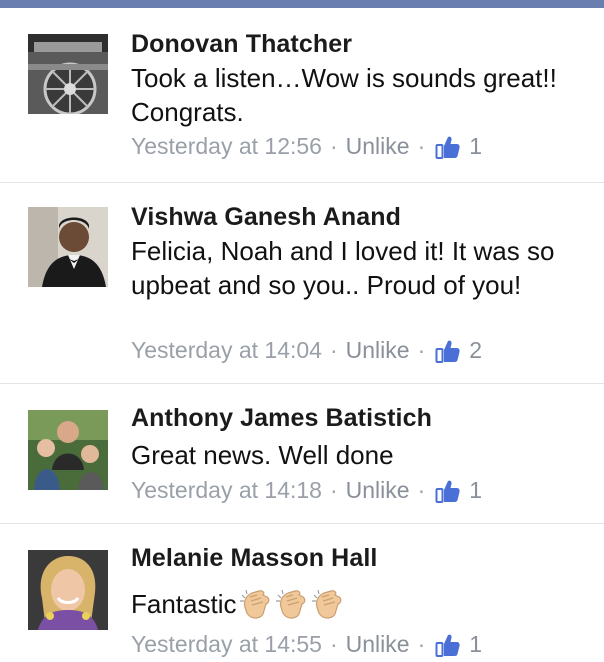 This screenshot has width=604, height=662. I want to click on family-photo-icon, so click(68, 450).